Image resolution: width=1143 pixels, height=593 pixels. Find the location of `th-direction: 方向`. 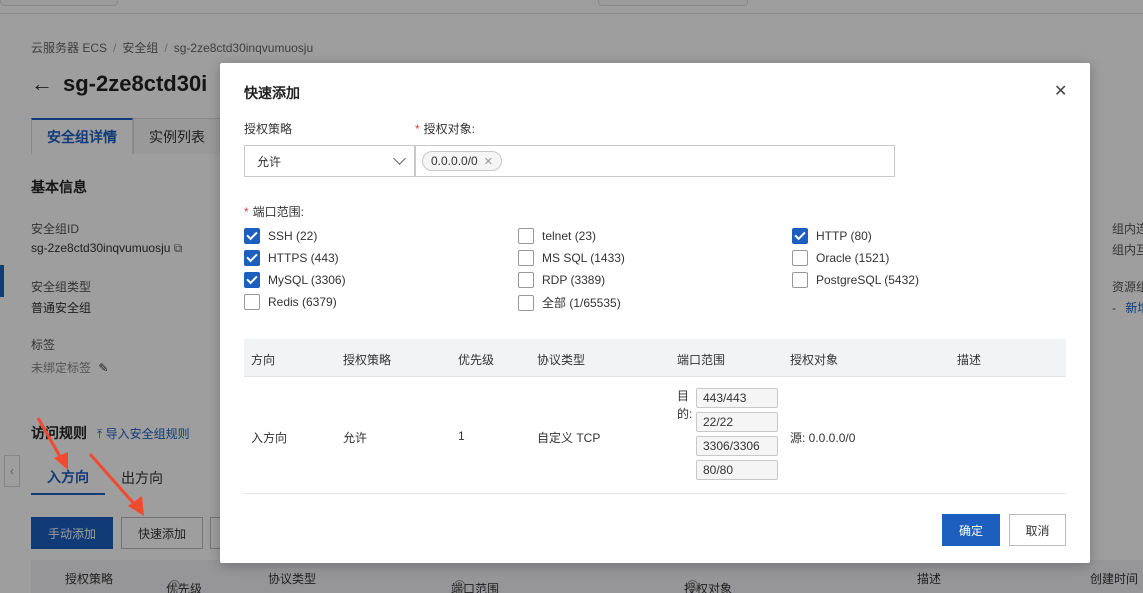

th-direction: 方向 is located at coordinates (263, 360).